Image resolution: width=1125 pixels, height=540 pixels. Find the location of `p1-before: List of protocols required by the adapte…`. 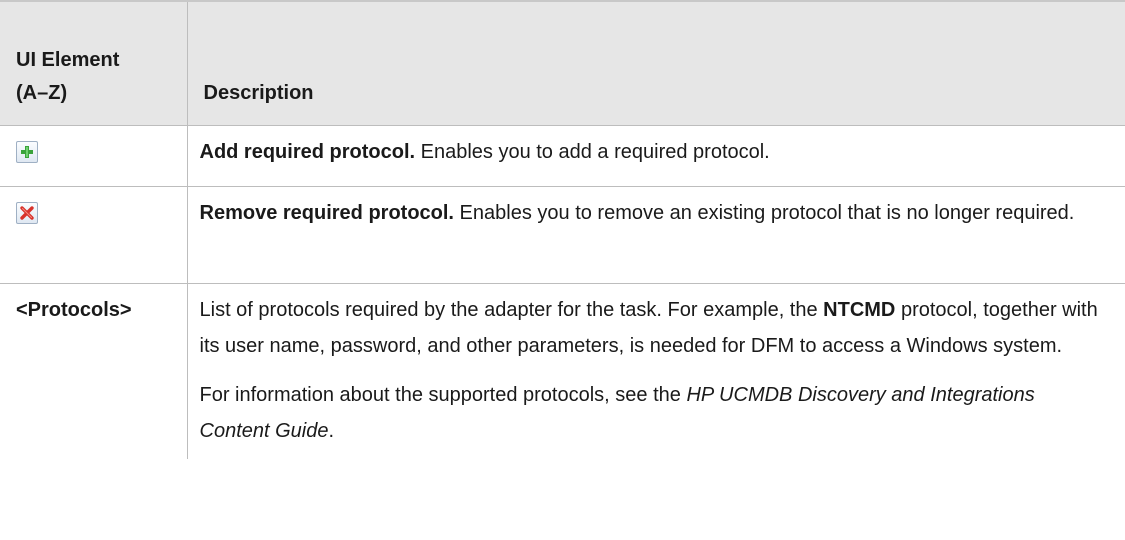

p1-before: List of protocols required by the adapte… is located at coordinates (511, 309).